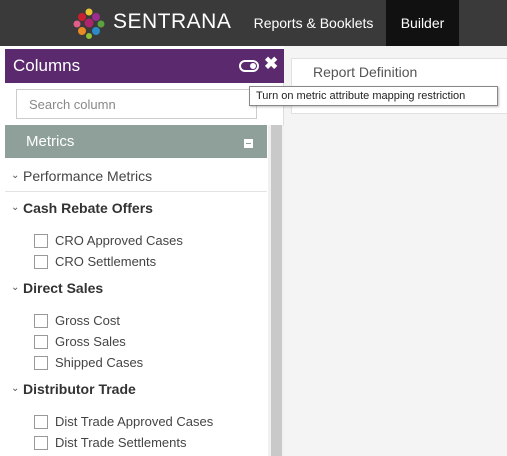 This screenshot has height=456, width=507. I want to click on panel-title: Columns, so click(47, 65).